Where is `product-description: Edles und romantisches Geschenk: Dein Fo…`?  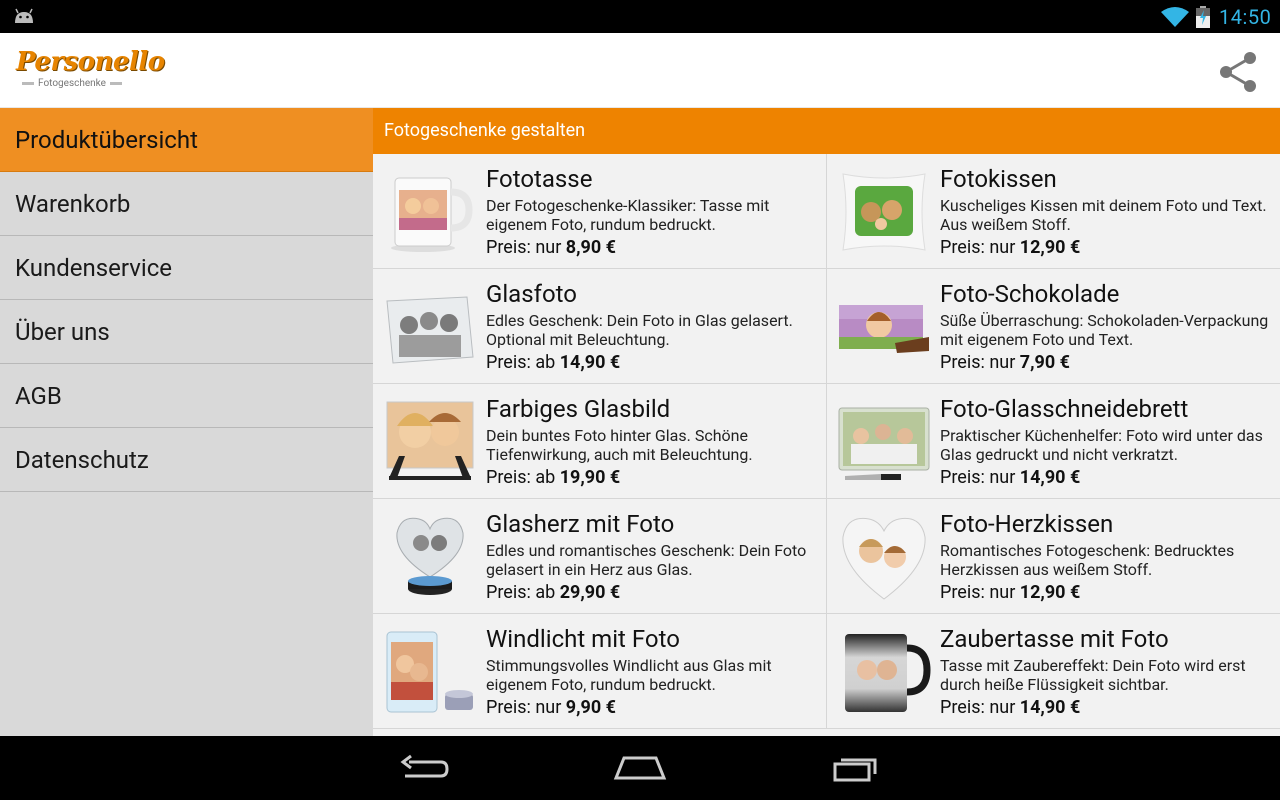 product-description: Edles und romantisches Geschenk: Dein Fo… is located at coordinates (646, 560).